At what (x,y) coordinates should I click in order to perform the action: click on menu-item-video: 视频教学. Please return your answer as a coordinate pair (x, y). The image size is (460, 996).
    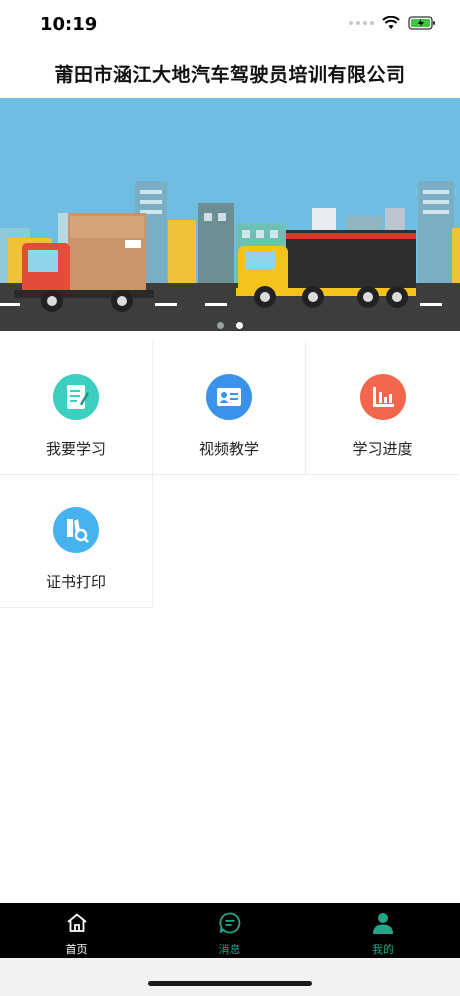
    Looking at the image, I should click on (229, 408).